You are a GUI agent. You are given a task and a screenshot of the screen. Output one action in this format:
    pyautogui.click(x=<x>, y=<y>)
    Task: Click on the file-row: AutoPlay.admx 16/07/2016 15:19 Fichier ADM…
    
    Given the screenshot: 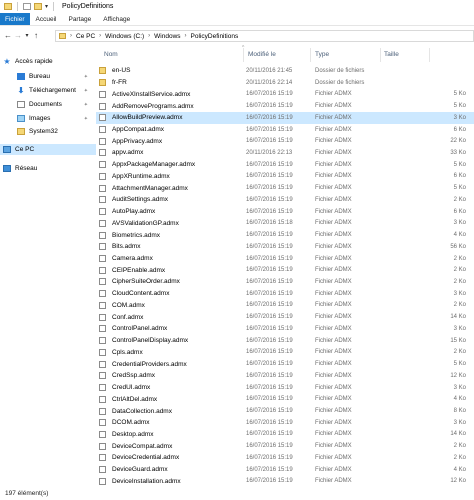 What is the action you would take?
    pyautogui.click(x=285, y=212)
    